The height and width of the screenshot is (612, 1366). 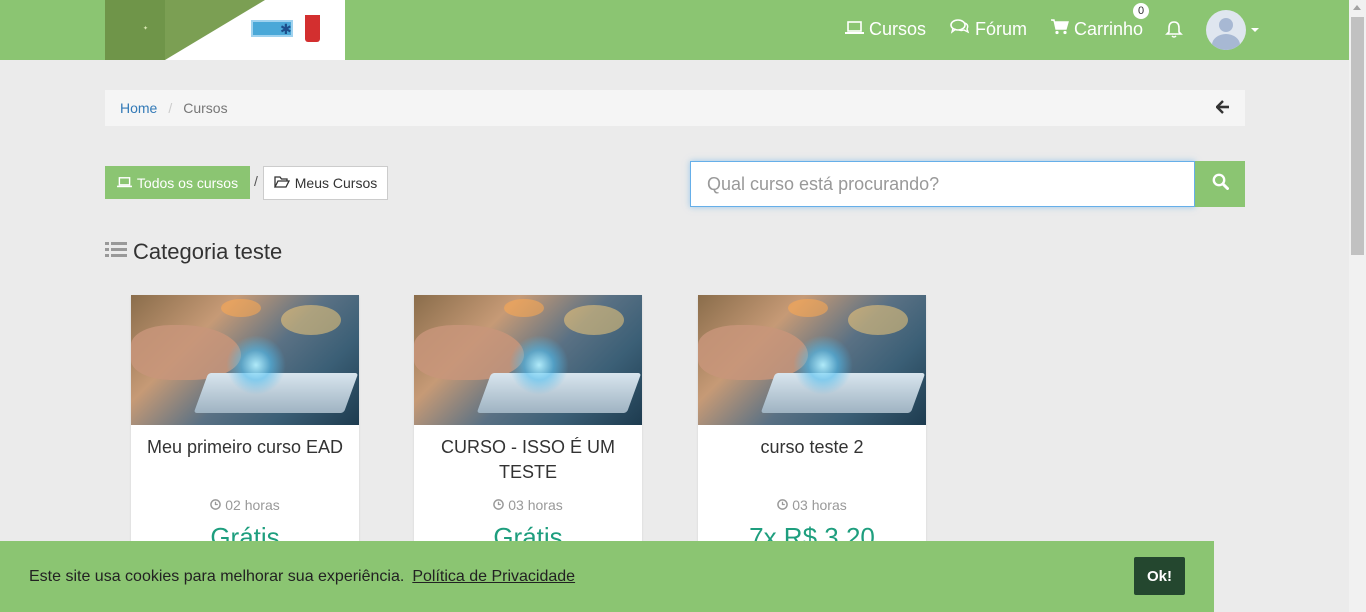 What do you see at coordinates (208, 251) in the screenshot?
I see `category-title: Categoria teste` at bounding box center [208, 251].